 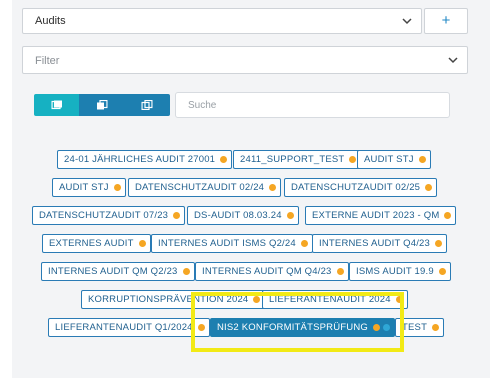 What do you see at coordinates (118, 271) in the screenshot?
I see `audit-tag: INTERNES AUDIT QM Q2/23` at bounding box center [118, 271].